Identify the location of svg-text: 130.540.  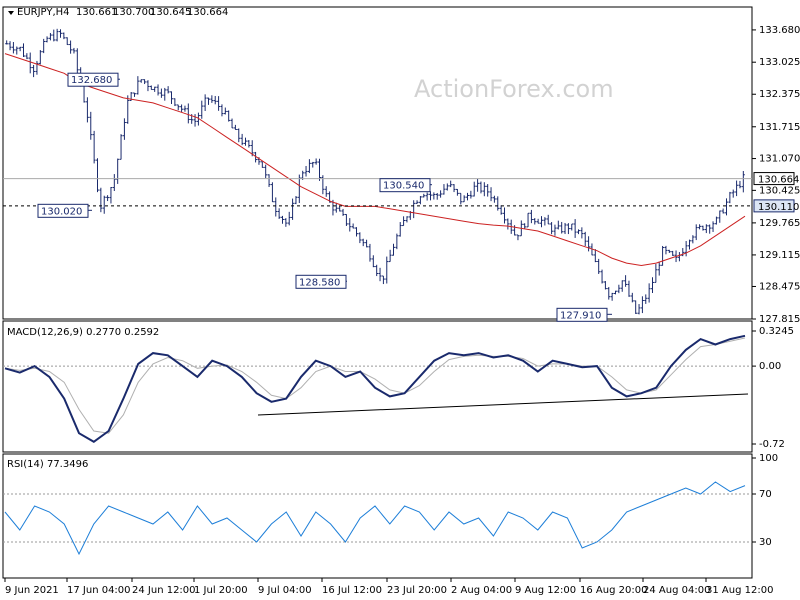
(403, 186).